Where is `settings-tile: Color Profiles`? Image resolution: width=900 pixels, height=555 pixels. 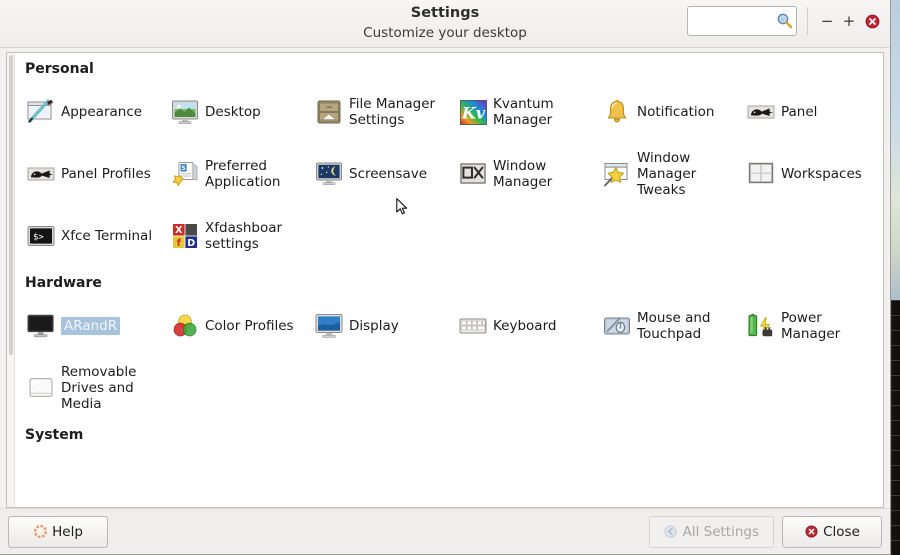 settings-tile: Color Profiles is located at coordinates (235, 326).